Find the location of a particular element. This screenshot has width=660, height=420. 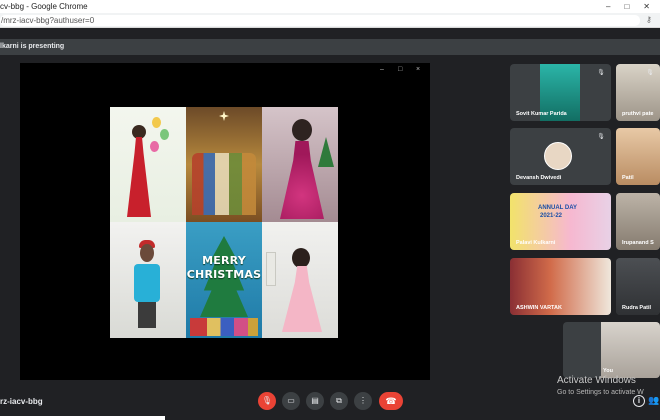

participant-tile: Patil is located at coordinates (638, 156).